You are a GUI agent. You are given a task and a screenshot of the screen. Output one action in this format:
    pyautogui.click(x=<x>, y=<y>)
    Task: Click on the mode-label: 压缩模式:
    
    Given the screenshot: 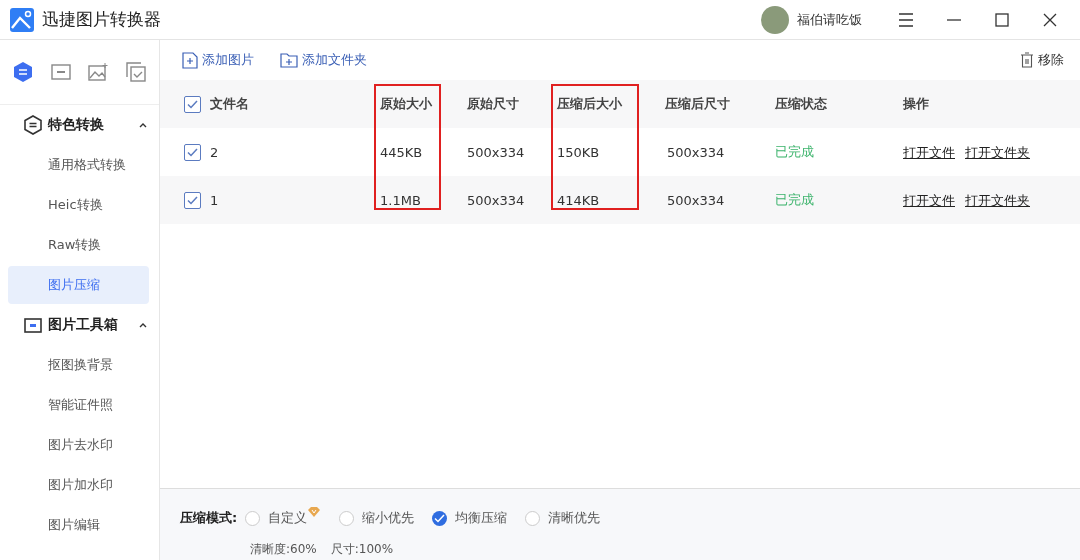 What is the action you would take?
    pyautogui.click(x=209, y=518)
    